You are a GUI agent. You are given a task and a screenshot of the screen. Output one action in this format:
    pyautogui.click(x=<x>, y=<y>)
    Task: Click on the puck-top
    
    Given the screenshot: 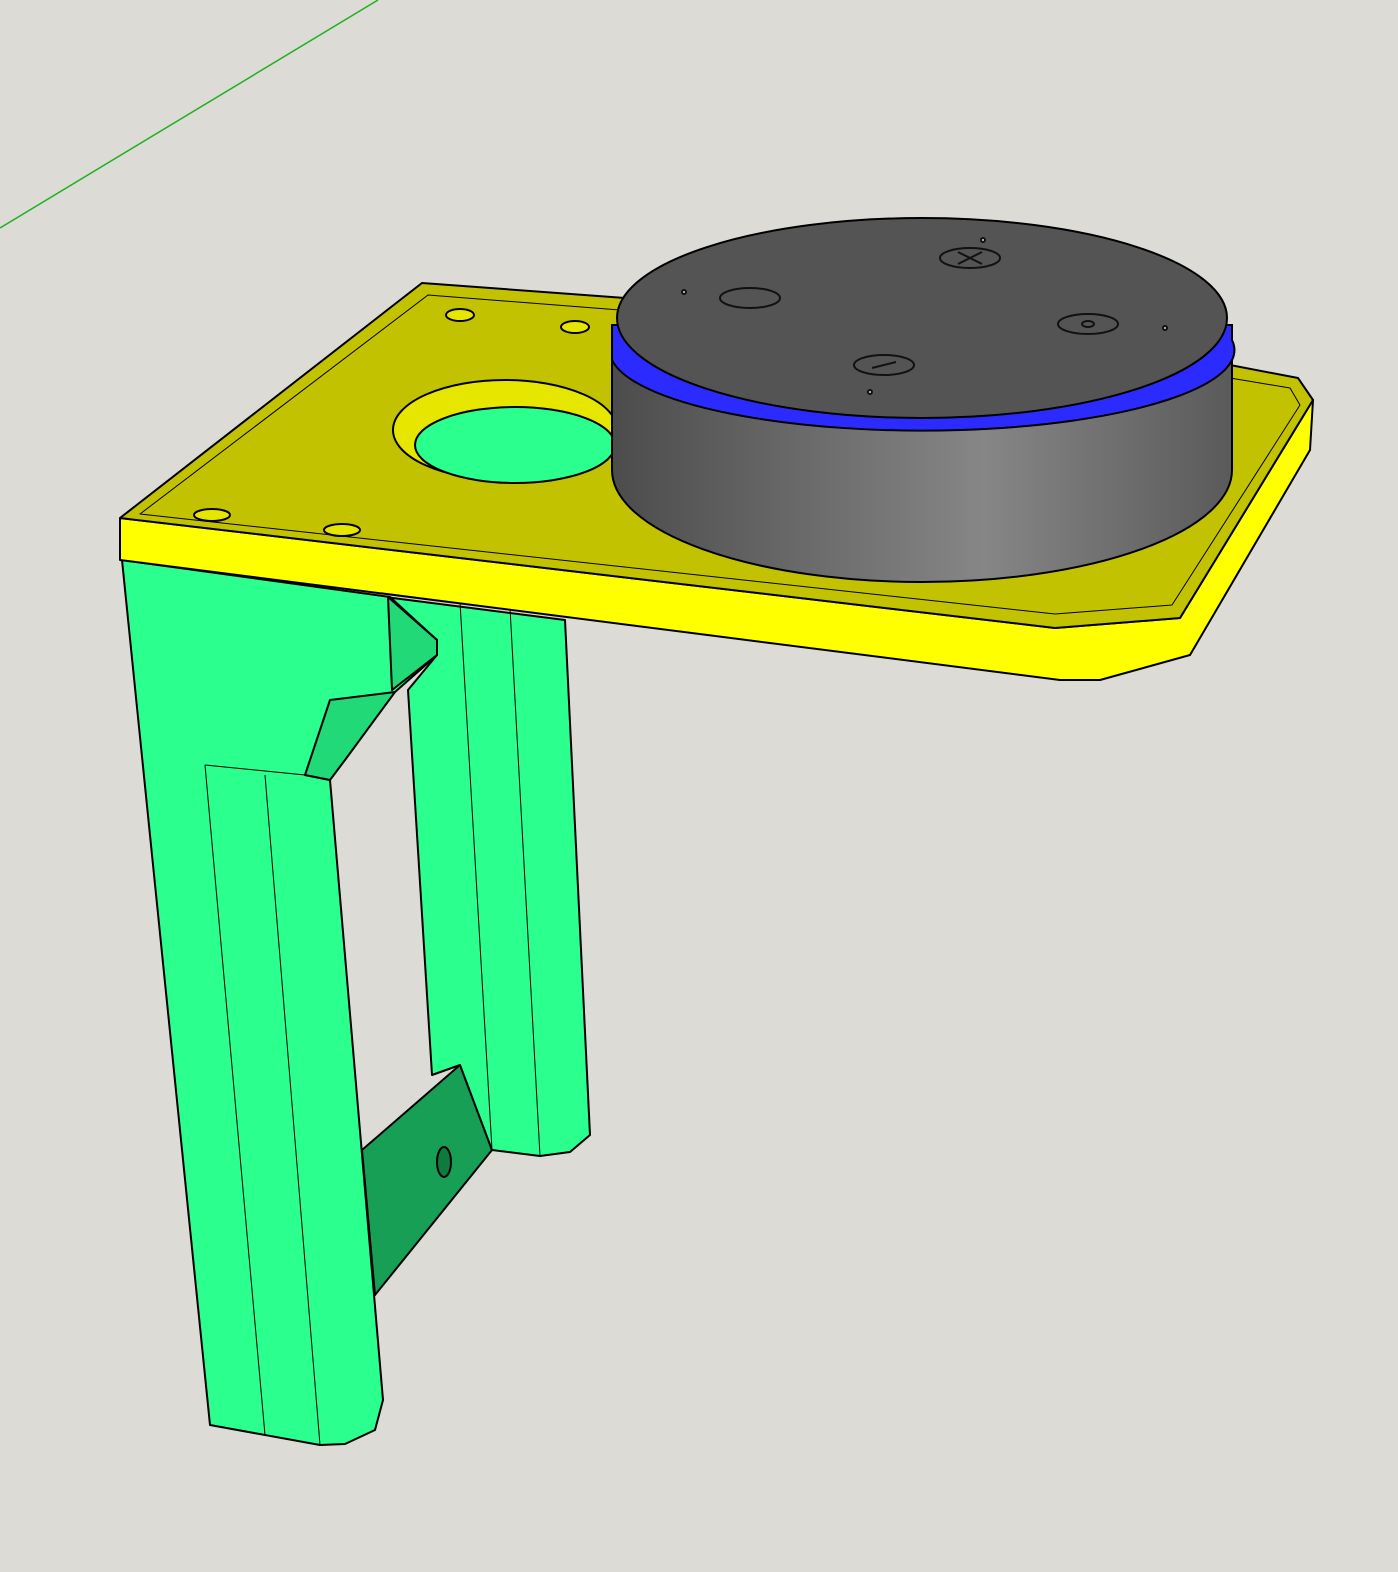 What is the action you would take?
    pyautogui.click(x=922, y=318)
    